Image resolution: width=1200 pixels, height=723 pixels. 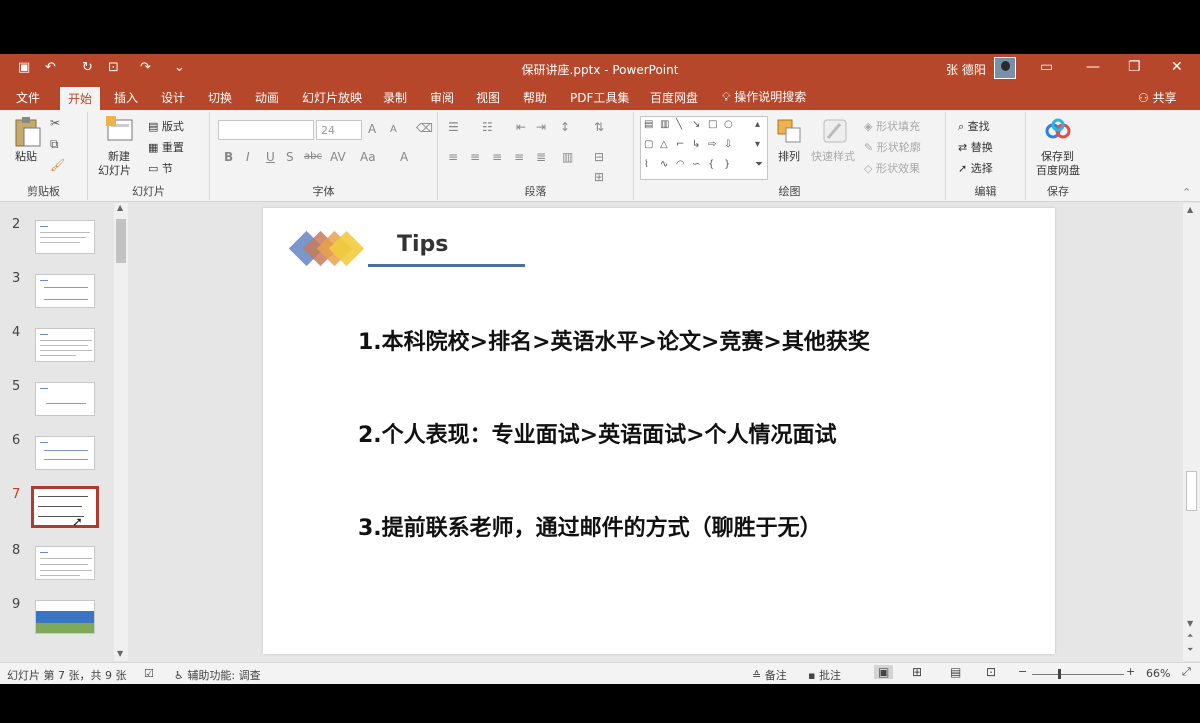 What do you see at coordinates (1078, 674) in the screenshot?
I see `zoom-slider` at bounding box center [1078, 674].